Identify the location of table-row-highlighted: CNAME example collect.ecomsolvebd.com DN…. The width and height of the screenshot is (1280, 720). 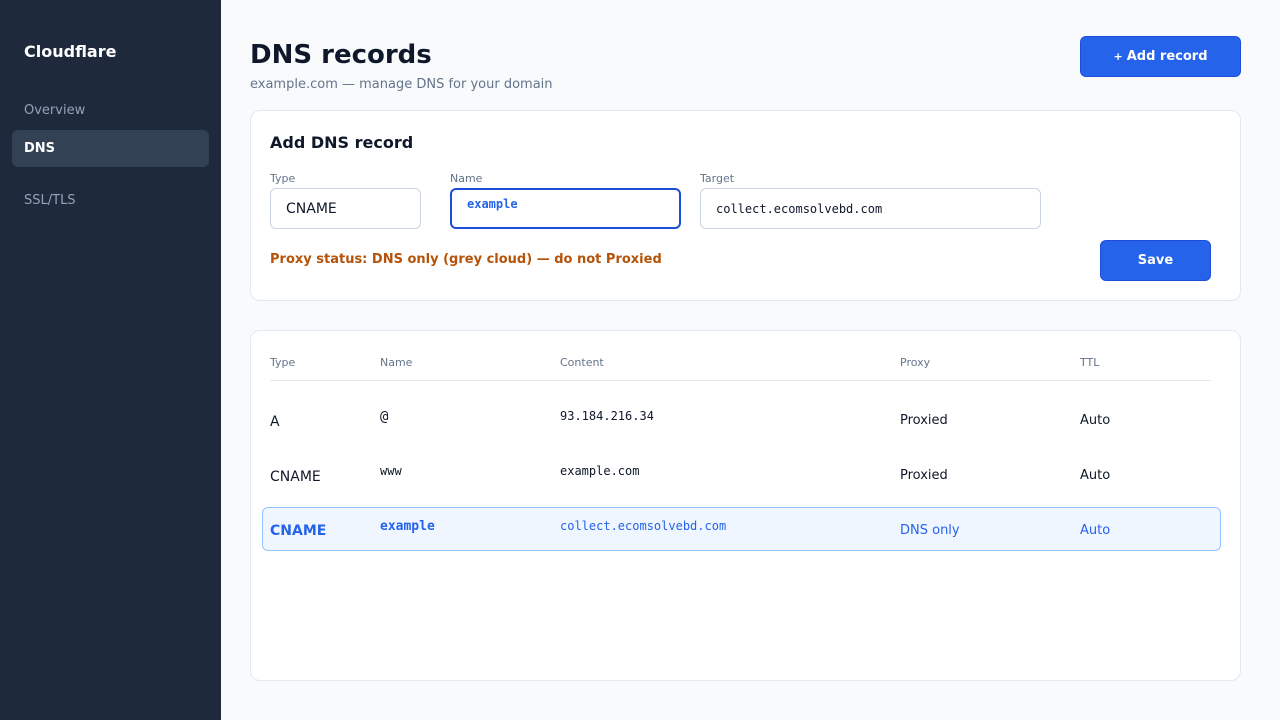
(741, 529).